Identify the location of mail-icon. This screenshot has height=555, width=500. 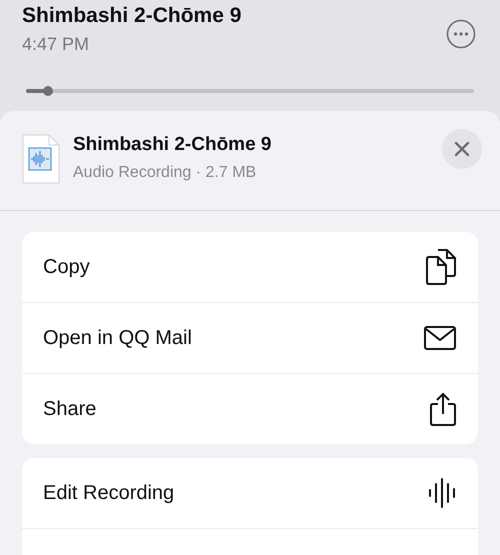
(440, 338).